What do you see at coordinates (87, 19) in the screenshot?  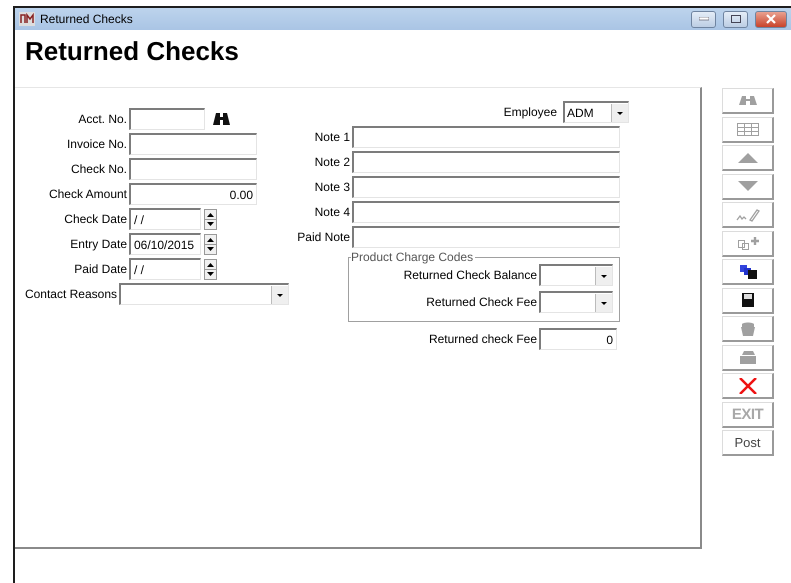 I see `window-title: Returned Checks` at bounding box center [87, 19].